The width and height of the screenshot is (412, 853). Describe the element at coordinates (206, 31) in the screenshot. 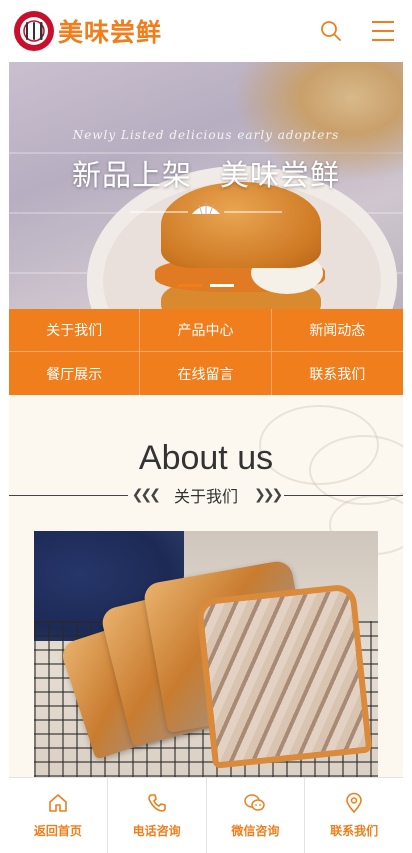

I see `top-header: 美味尝鲜` at that location.